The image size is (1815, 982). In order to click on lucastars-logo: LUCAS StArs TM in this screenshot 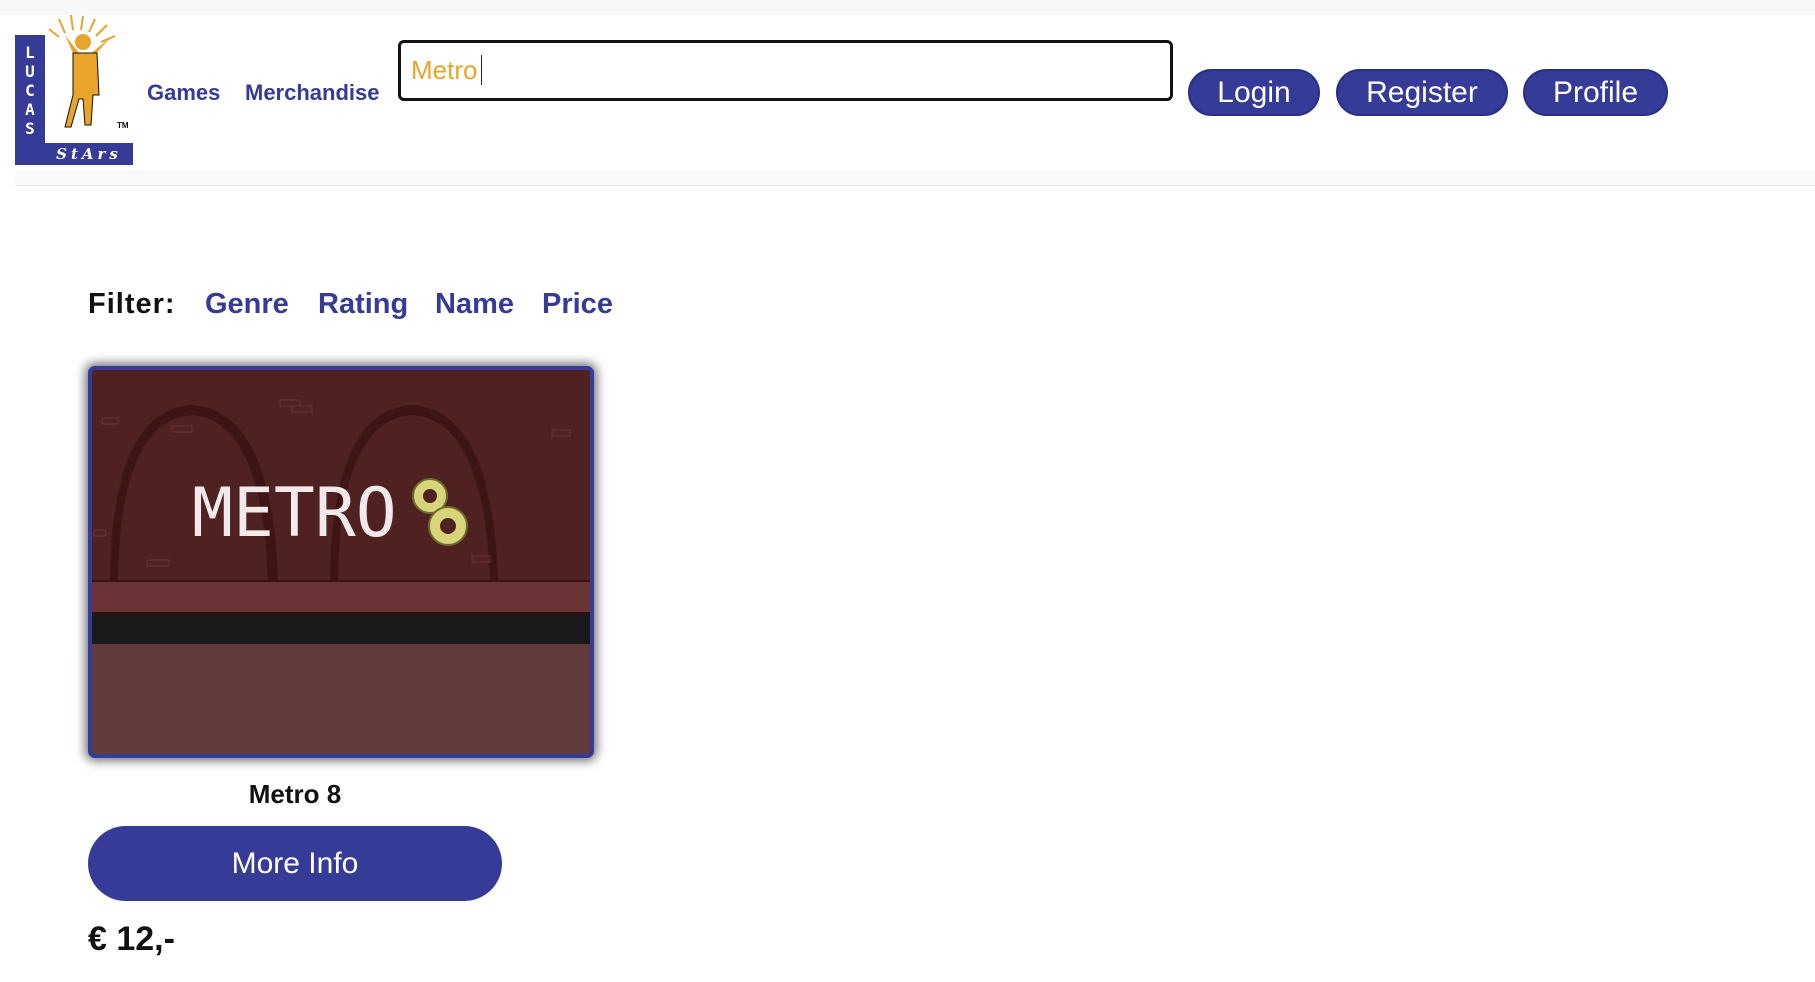, I will do `click(74, 90)`.